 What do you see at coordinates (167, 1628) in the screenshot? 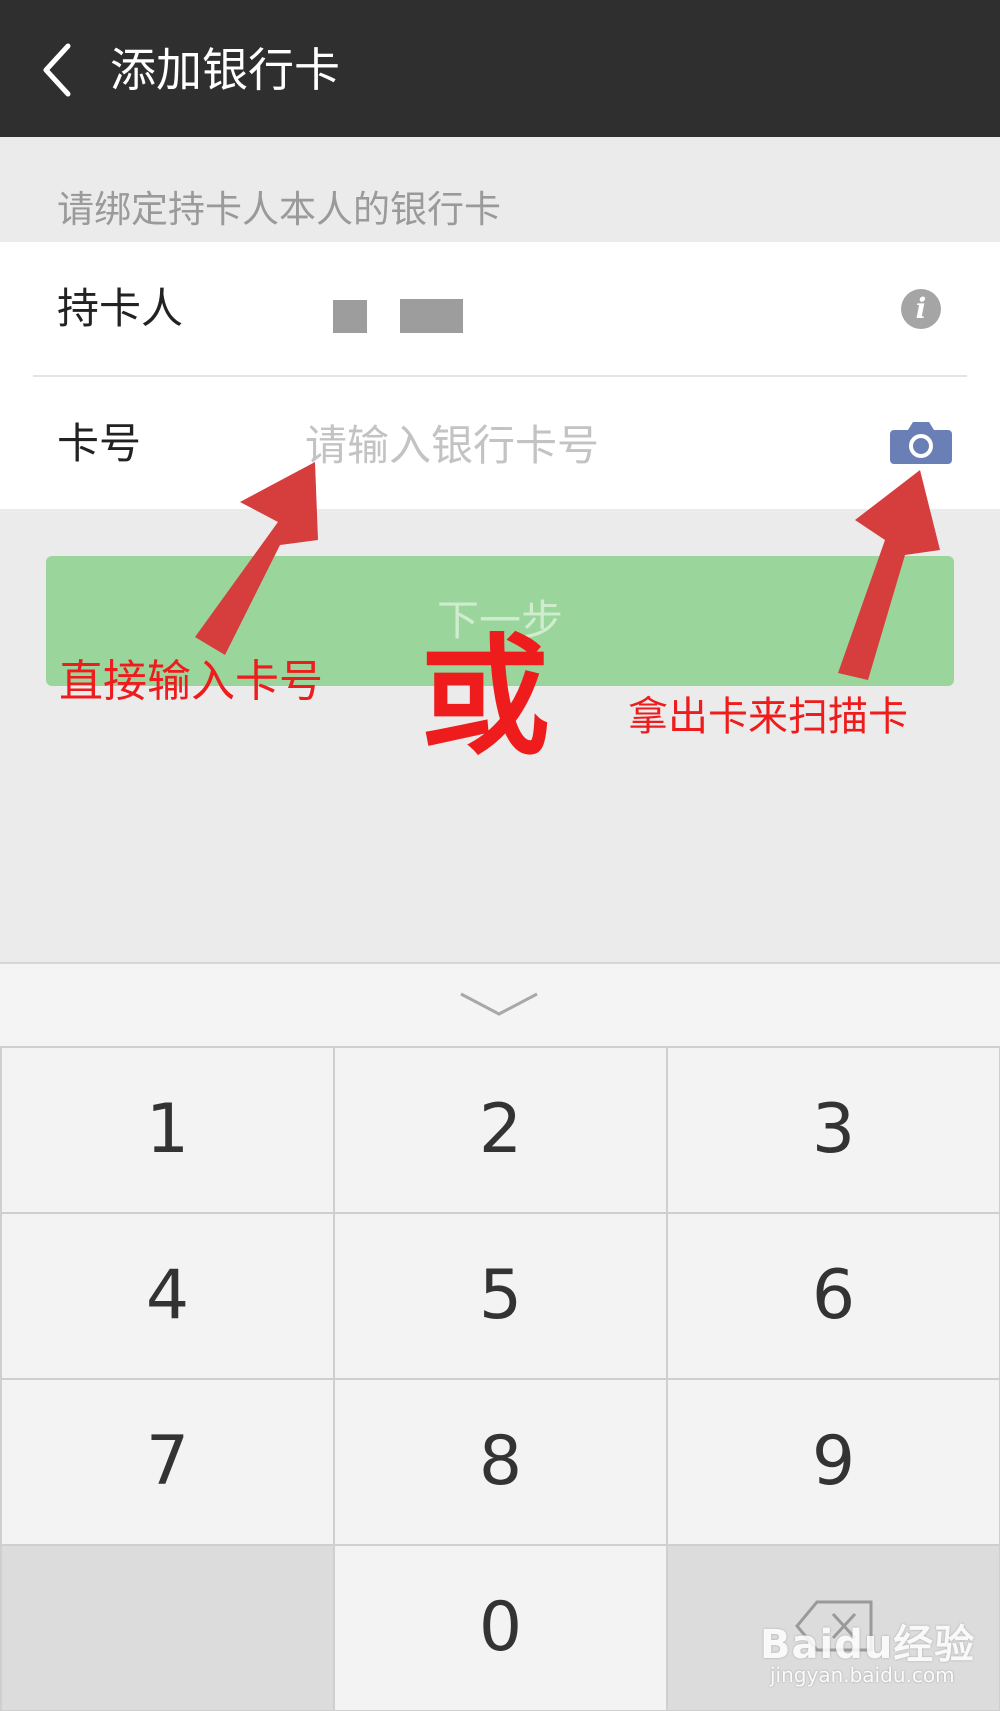
I see `key-blank` at bounding box center [167, 1628].